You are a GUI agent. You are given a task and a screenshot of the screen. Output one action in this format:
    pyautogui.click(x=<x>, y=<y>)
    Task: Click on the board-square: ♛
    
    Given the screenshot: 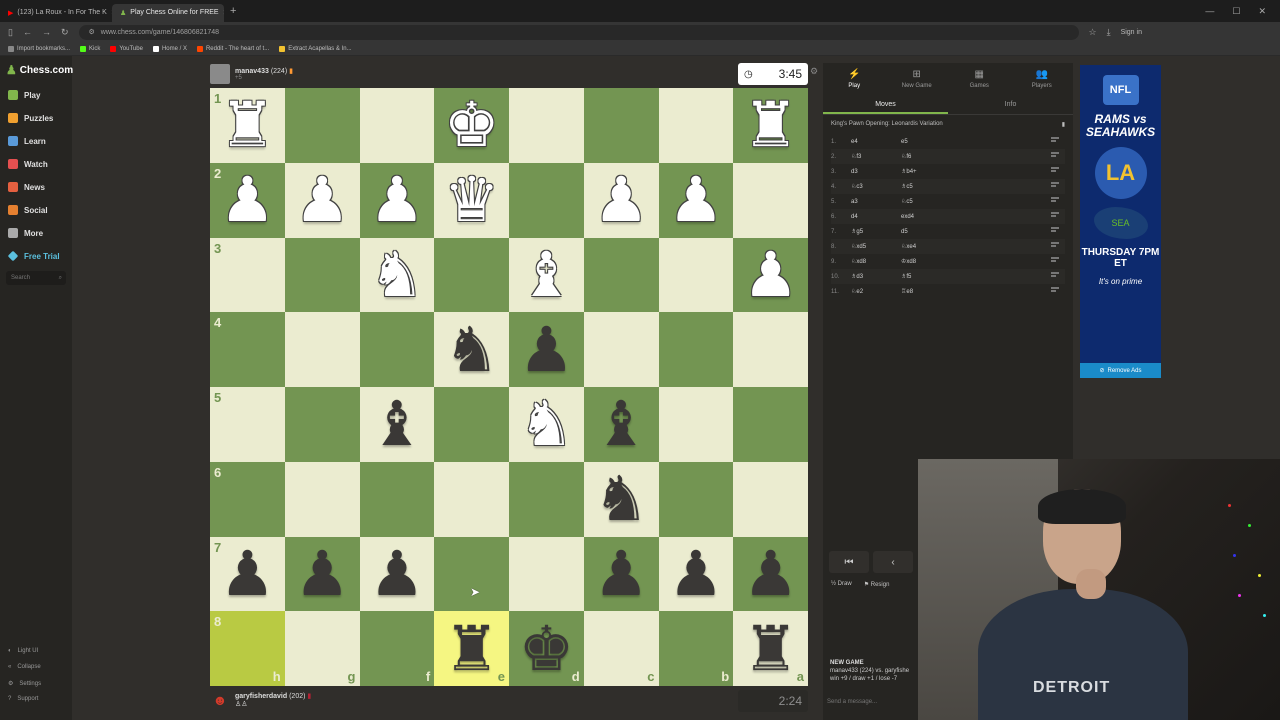 What is the action you would take?
    pyautogui.click(x=471, y=200)
    